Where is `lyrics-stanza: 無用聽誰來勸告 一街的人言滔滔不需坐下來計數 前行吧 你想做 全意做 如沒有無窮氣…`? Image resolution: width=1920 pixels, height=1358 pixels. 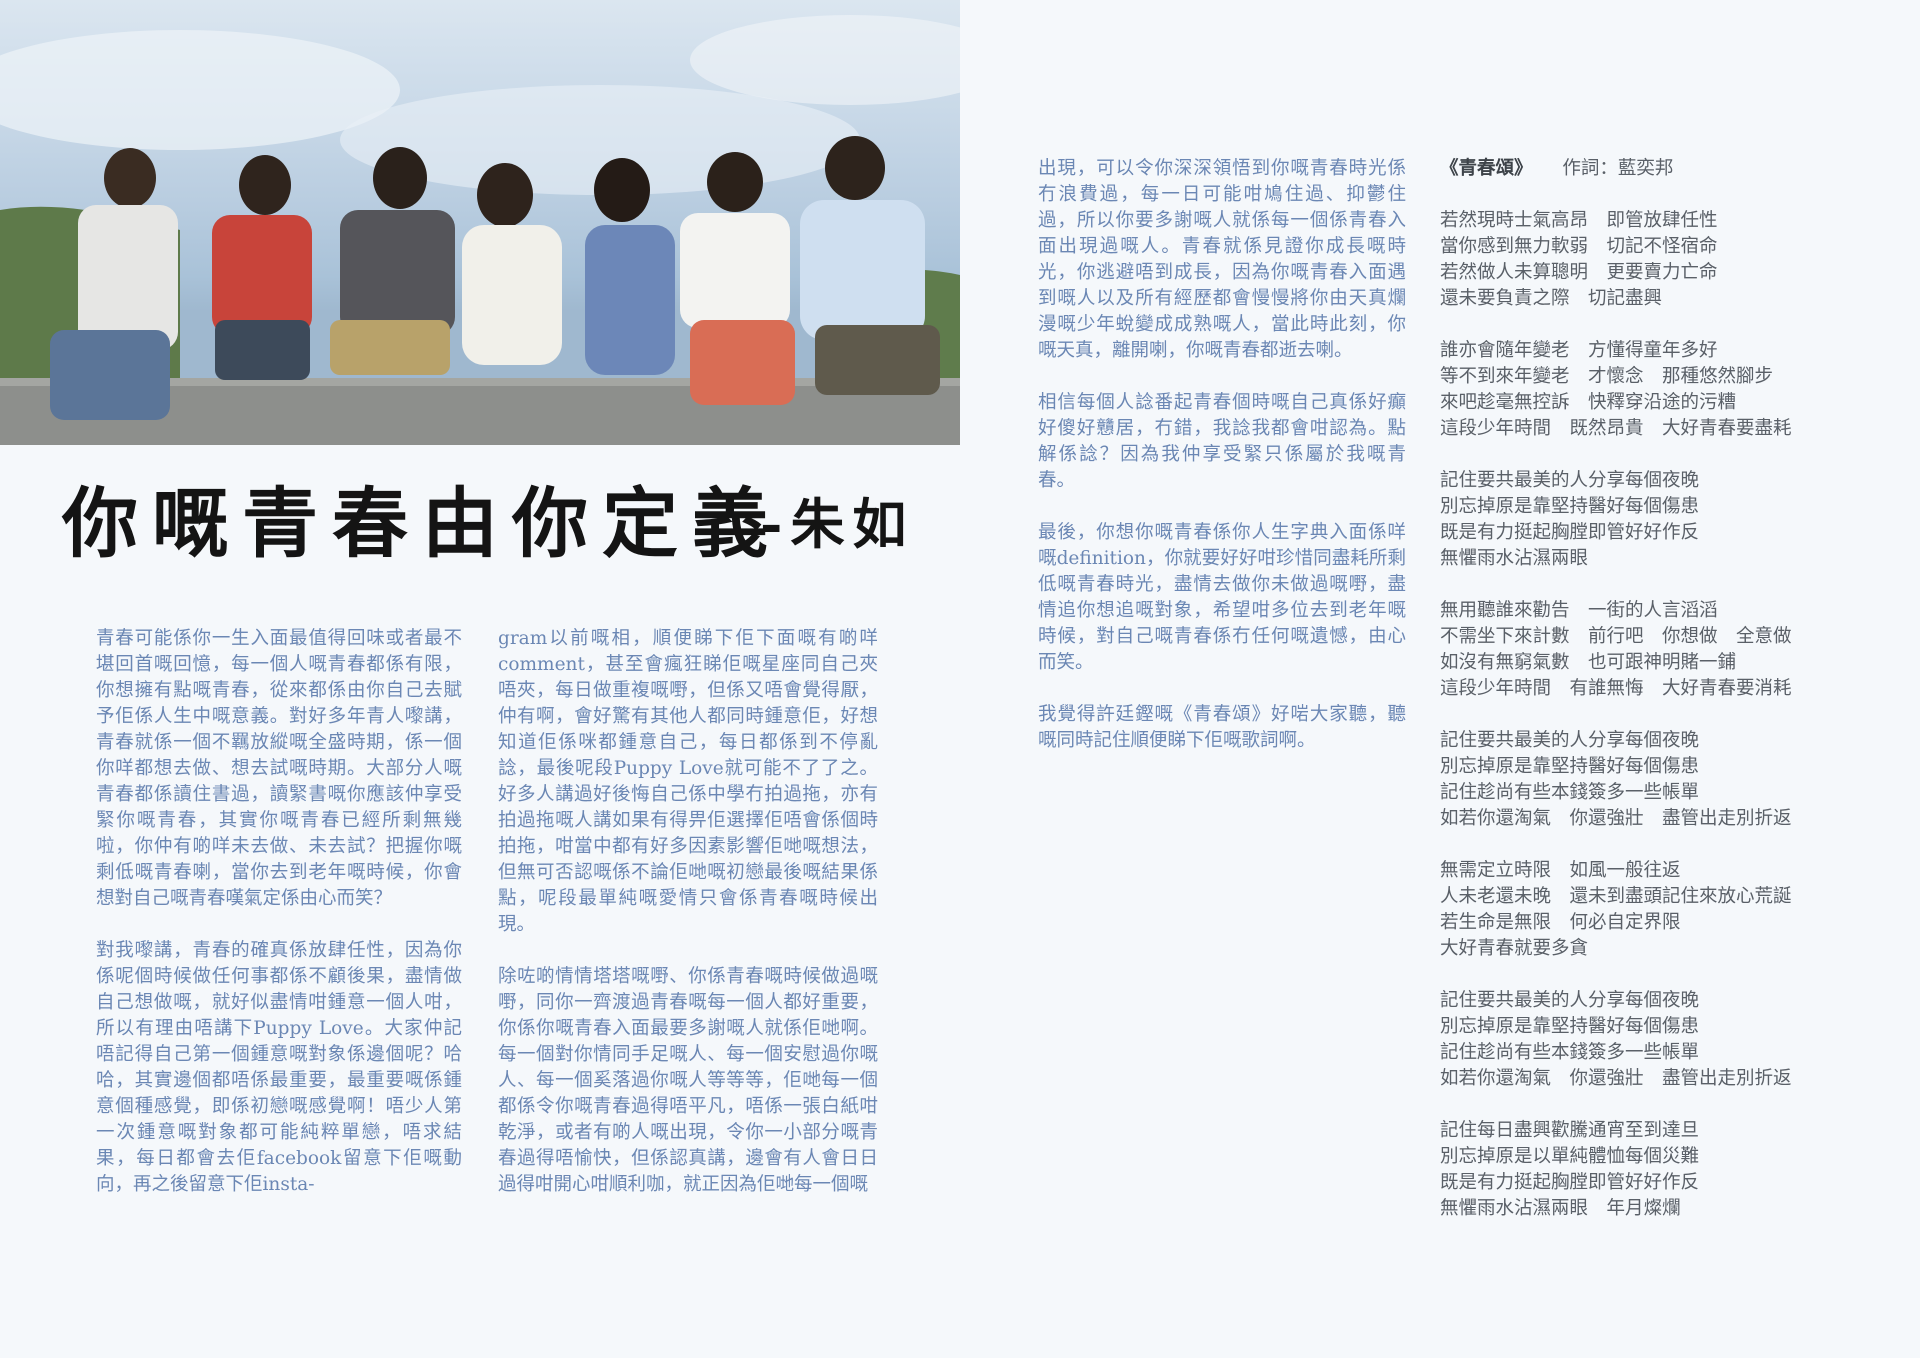
lyrics-stanza: 無用聽誰來勸告 一街的人言滔滔不需坐下來計數 前行吧 你想做 全意做 如沒有無窮氣… is located at coordinates (1650, 650).